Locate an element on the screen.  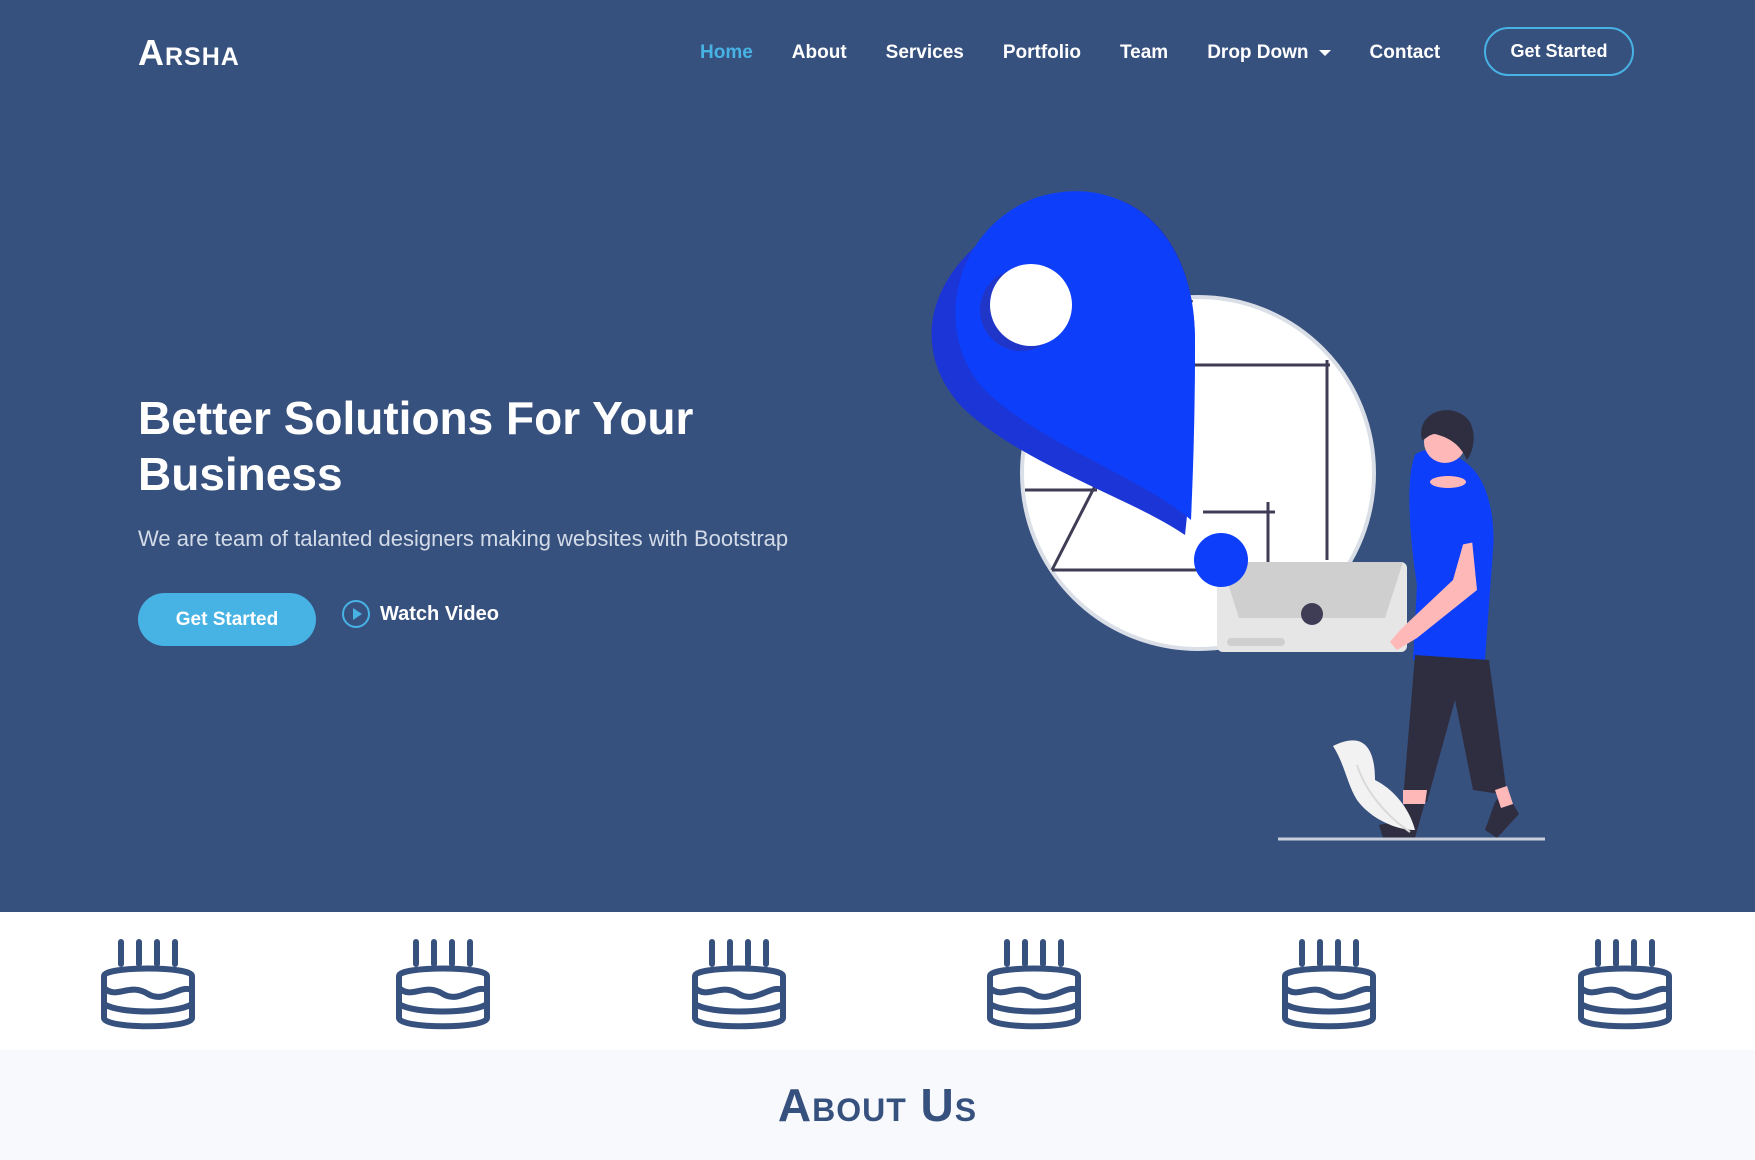
nav-item-about: About is located at coordinates (819, 53).